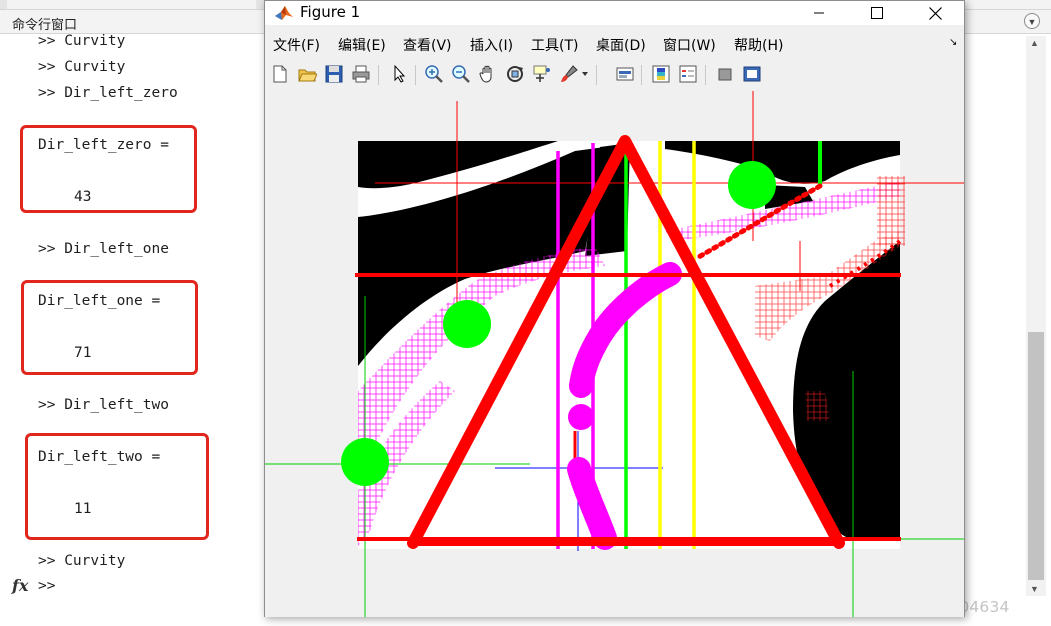  Describe the element at coordinates (491, 45) in the screenshot. I see `menu-insert: 插入(I)` at that location.